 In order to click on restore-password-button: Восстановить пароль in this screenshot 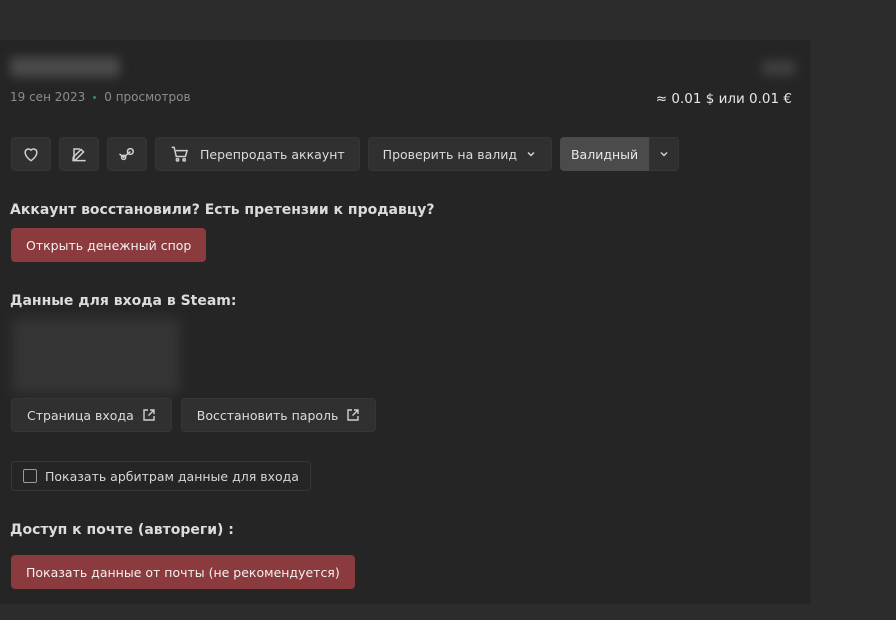, I will do `click(278, 415)`.